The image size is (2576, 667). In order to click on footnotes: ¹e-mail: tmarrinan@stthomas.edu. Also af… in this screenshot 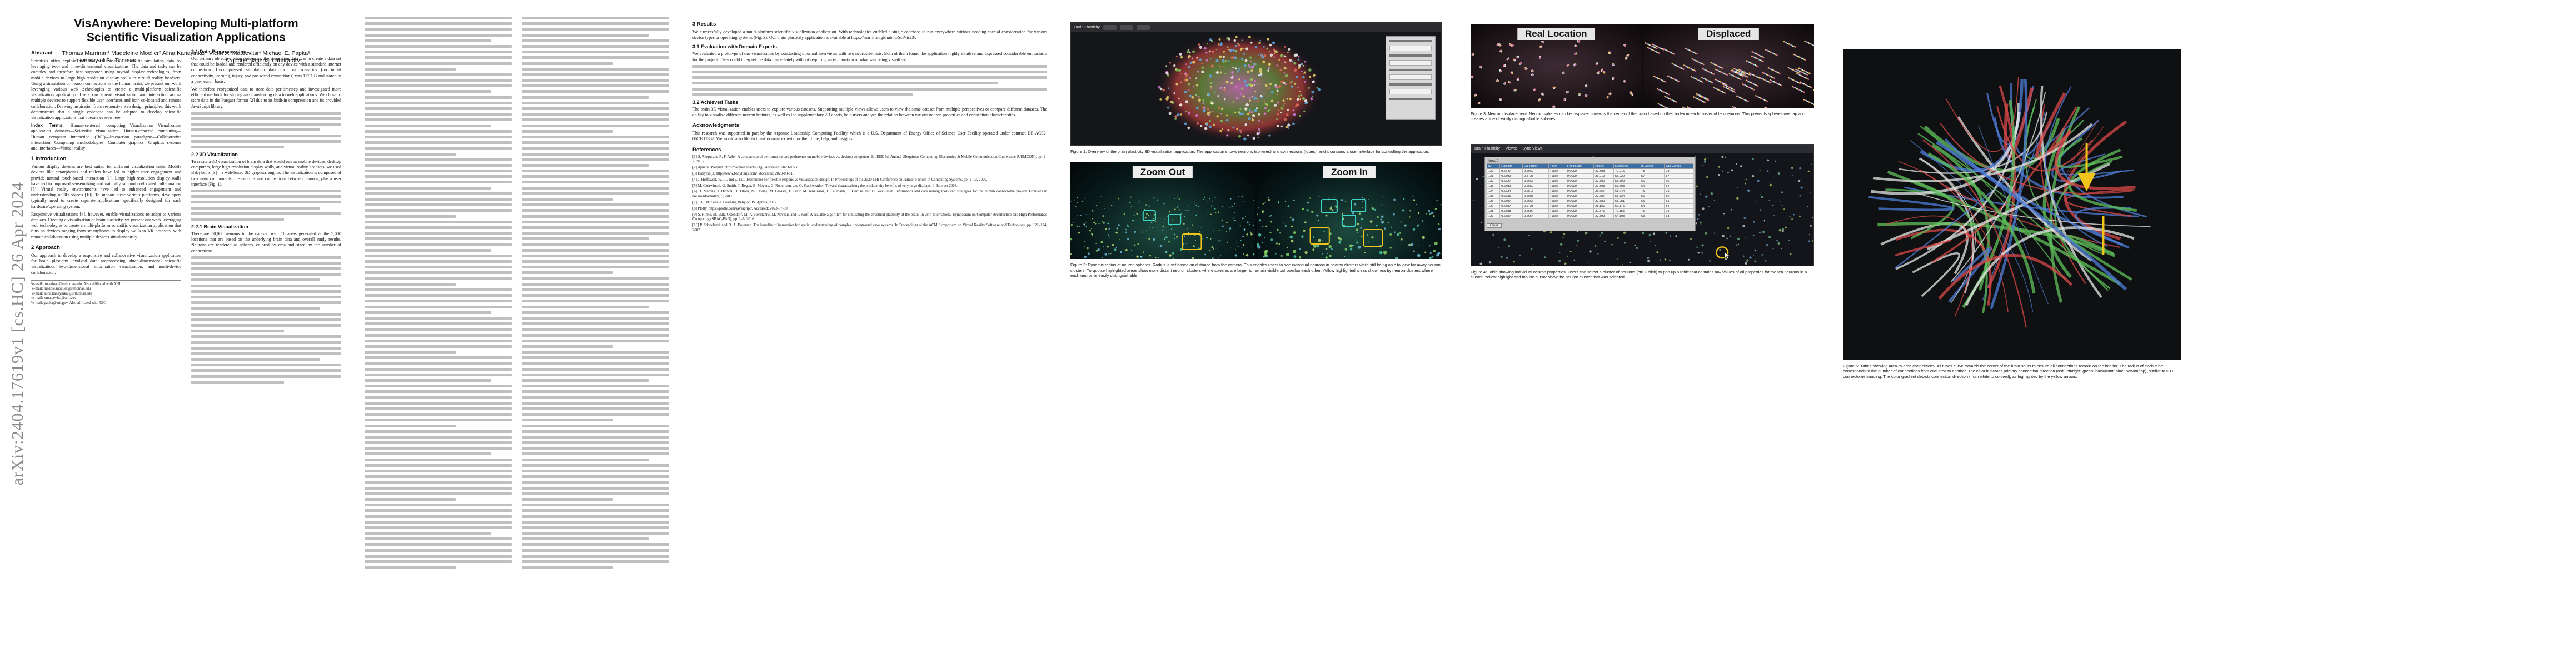, I will do `click(106, 293)`.